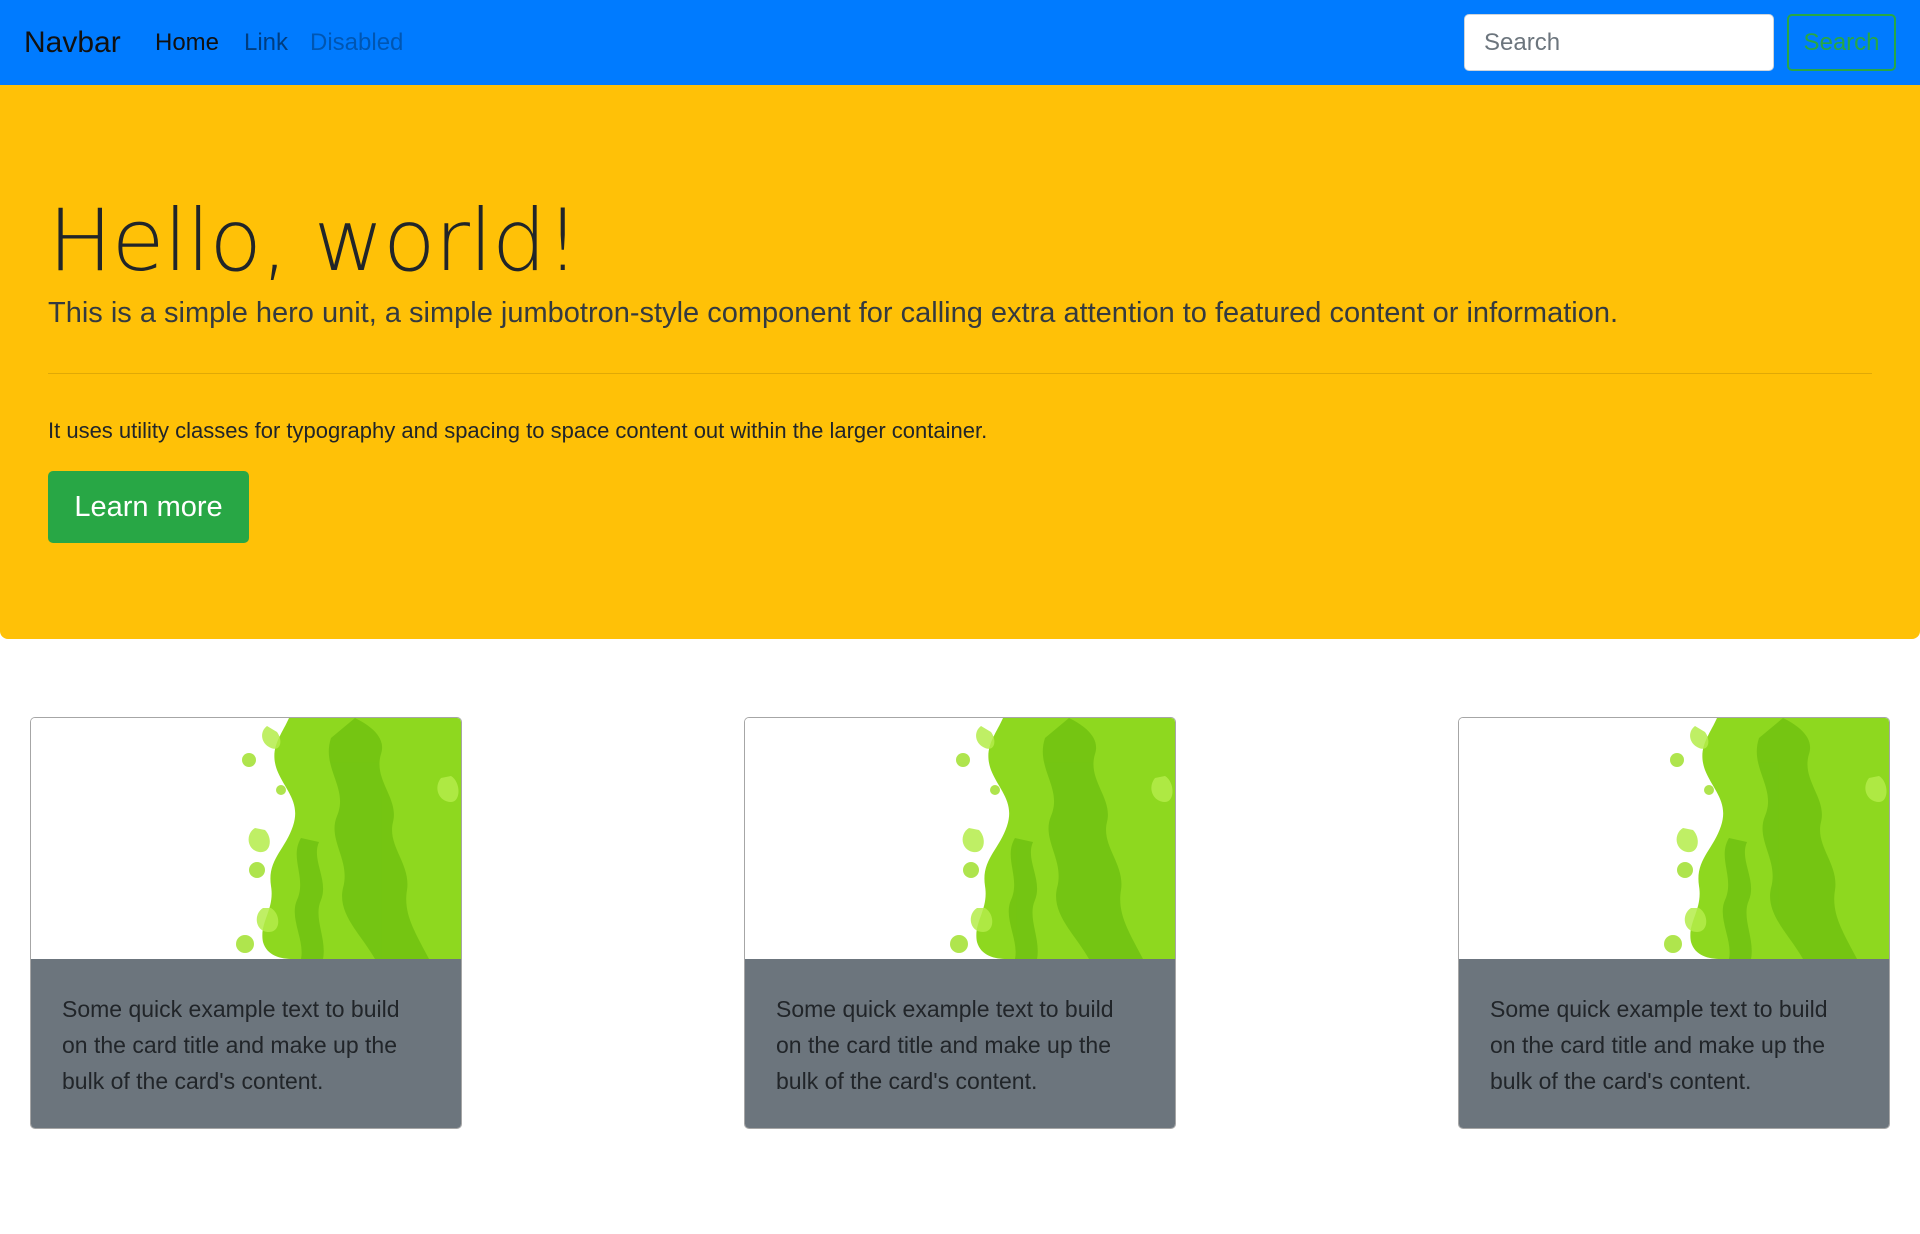 Image resolution: width=1920 pixels, height=1234 pixels. What do you see at coordinates (187, 43) in the screenshot?
I see `nav-link-home: Home` at bounding box center [187, 43].